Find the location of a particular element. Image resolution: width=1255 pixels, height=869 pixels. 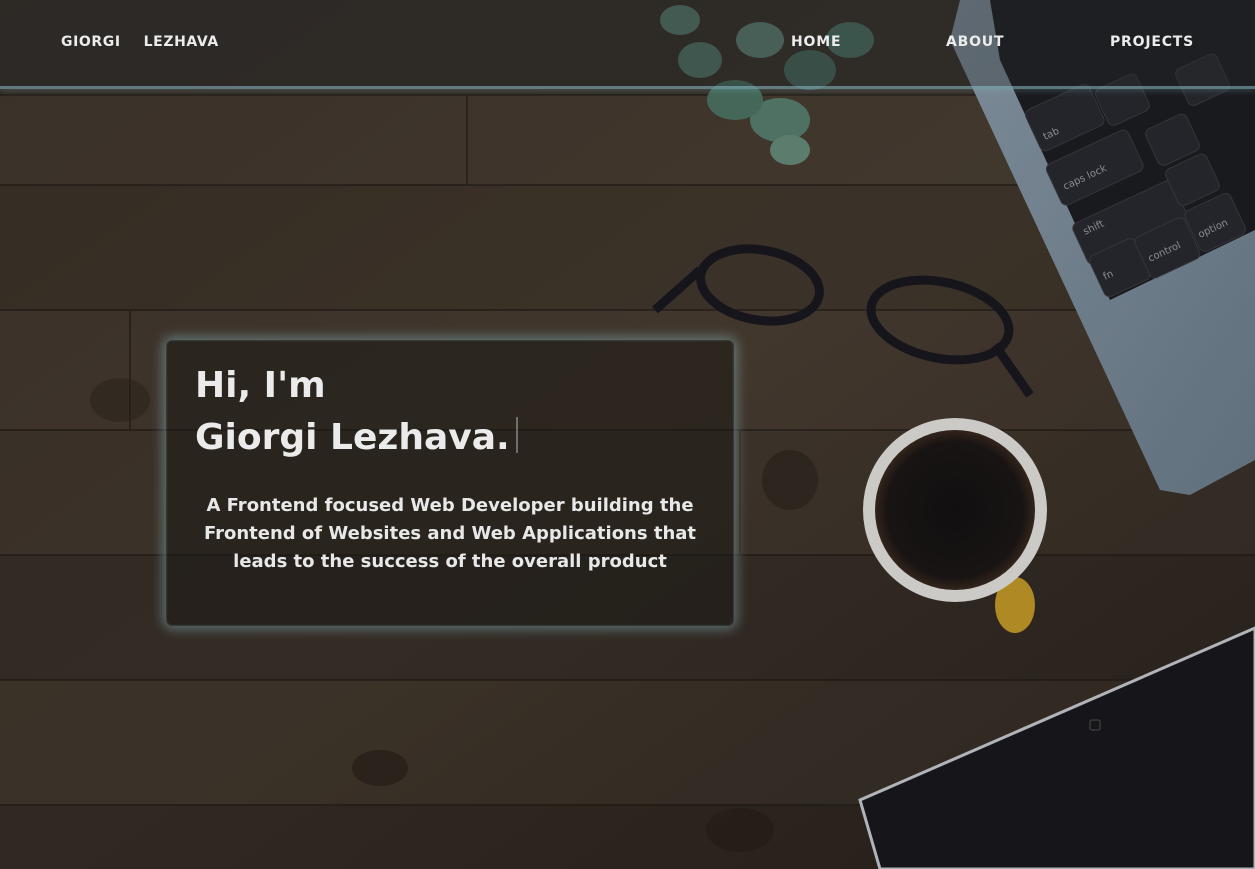

nav-about-link: ABOUT is located at coordinates (975, 42).